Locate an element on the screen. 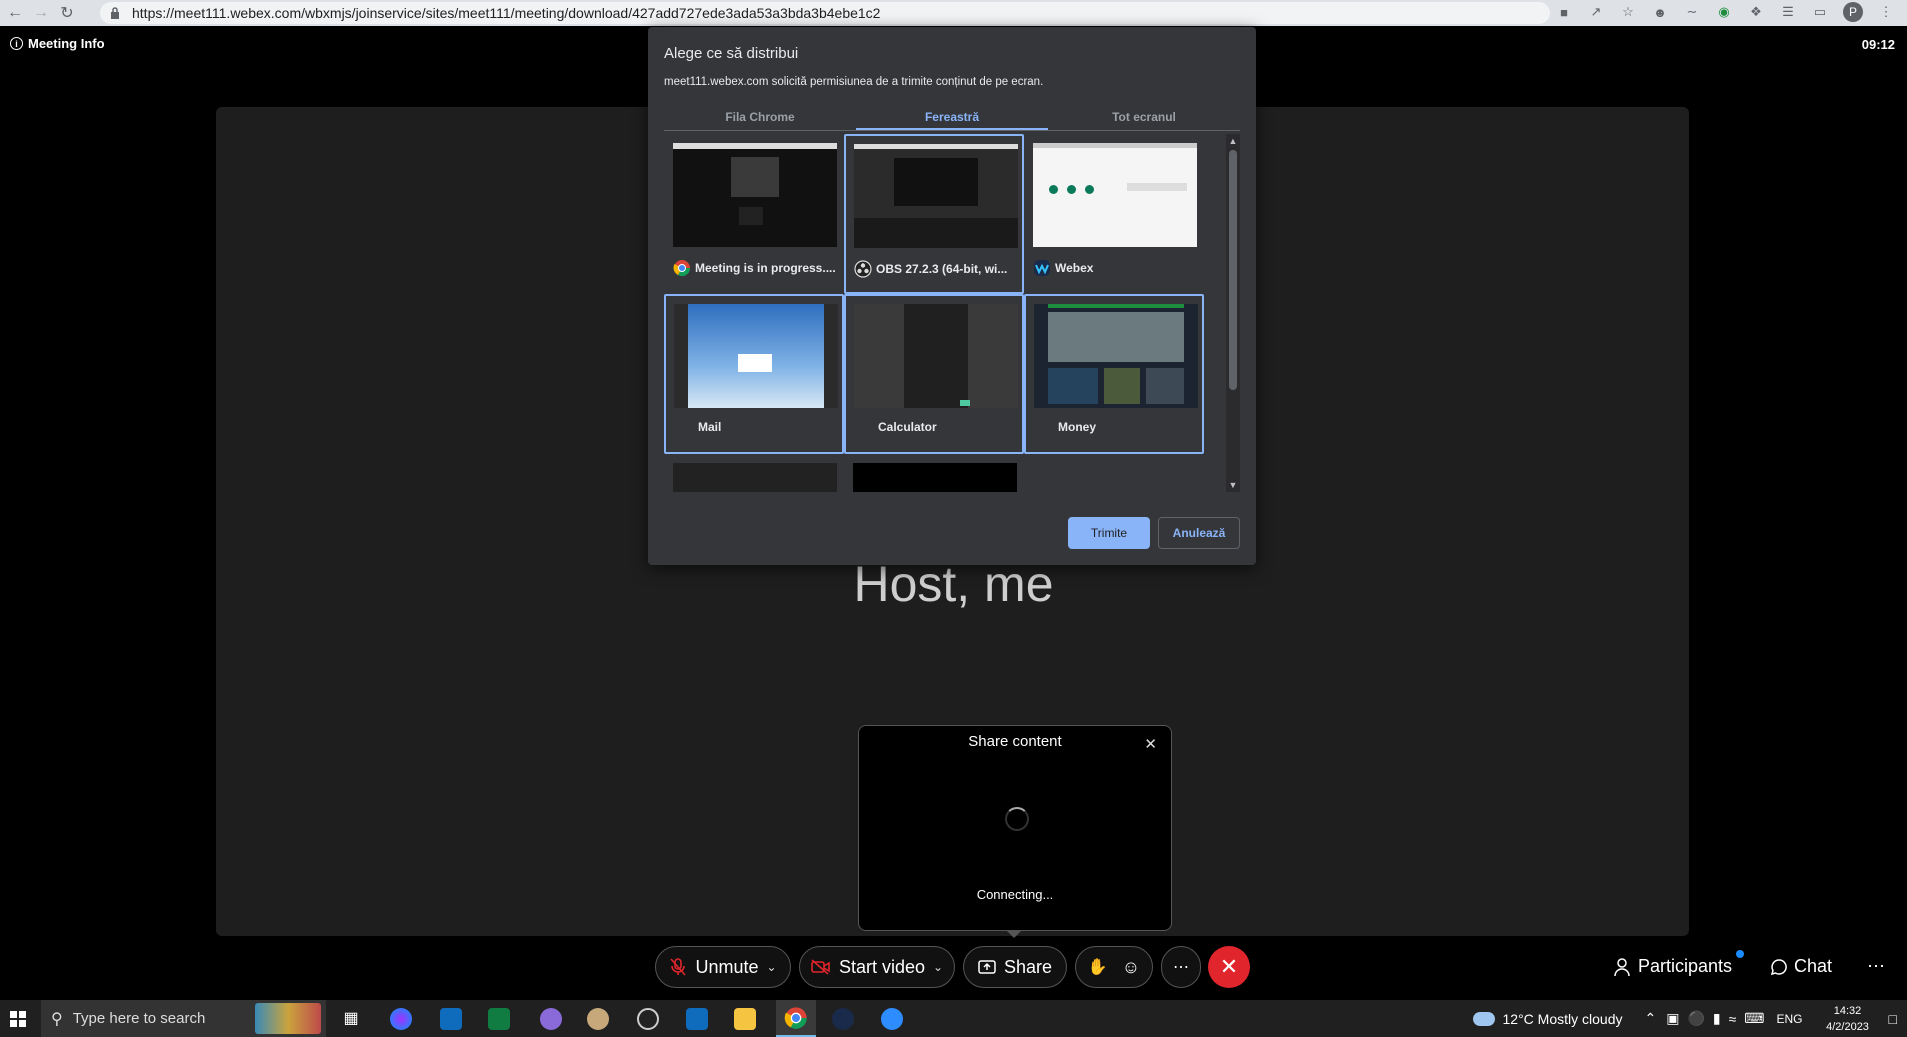 The height and width of the screenshot is (1037, 1907). chat-label: Chat is located at coordinates (1813, 966).